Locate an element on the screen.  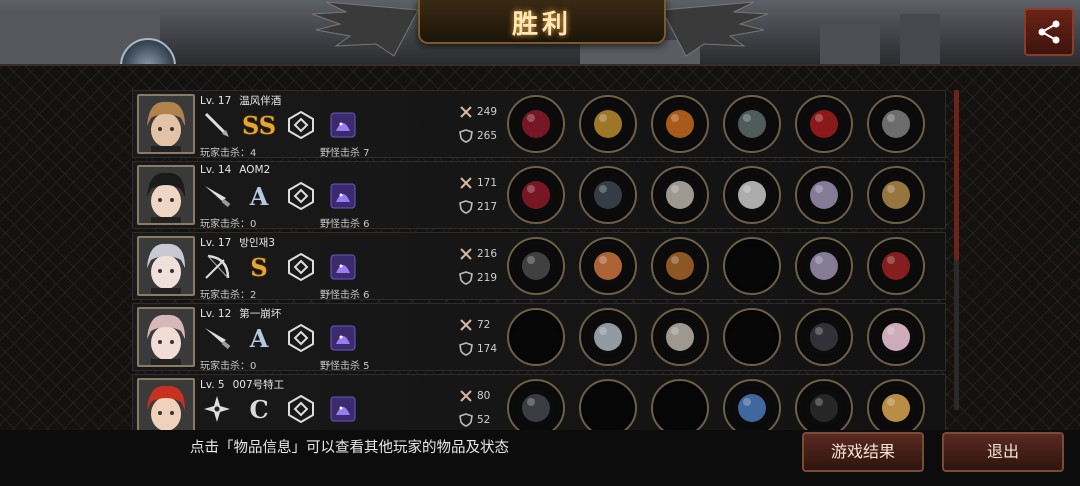
defense-value: 265 is located at coordinates (487, 136).